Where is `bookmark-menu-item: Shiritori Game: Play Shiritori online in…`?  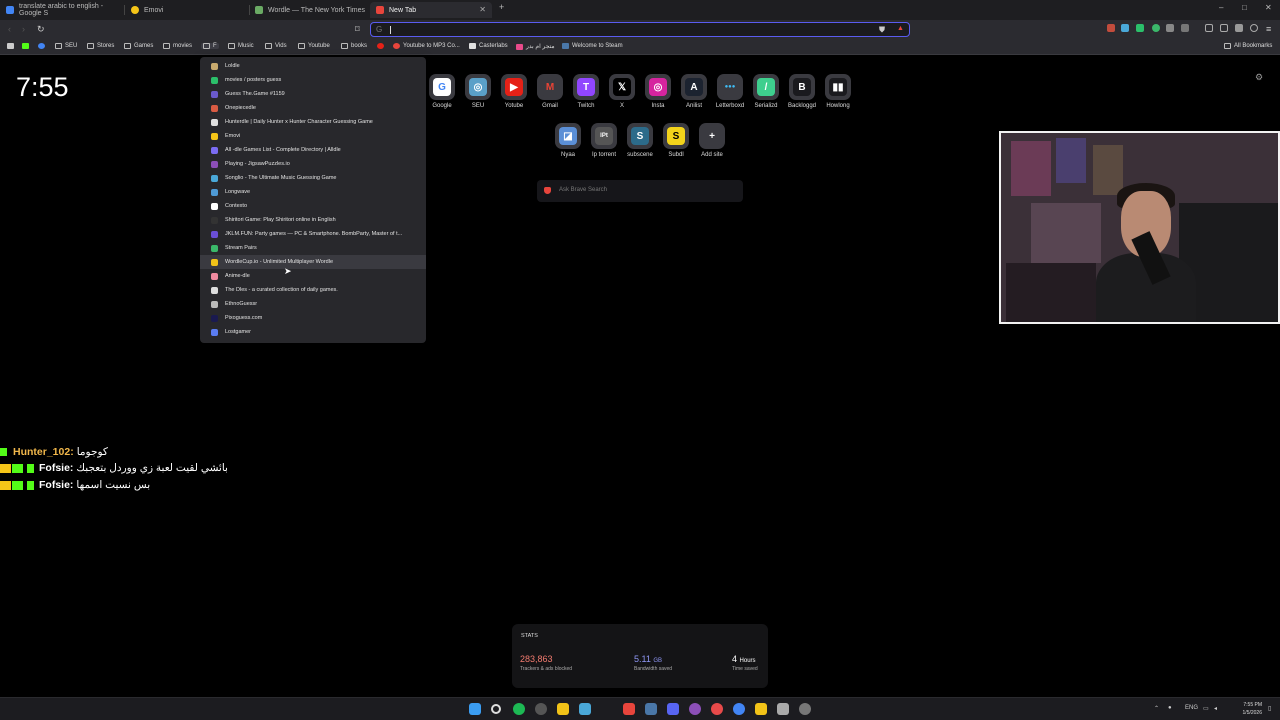
bookmark-menu-item: Shiritori Game: Play Shiritori online in… is located at coordinates (313, 220).